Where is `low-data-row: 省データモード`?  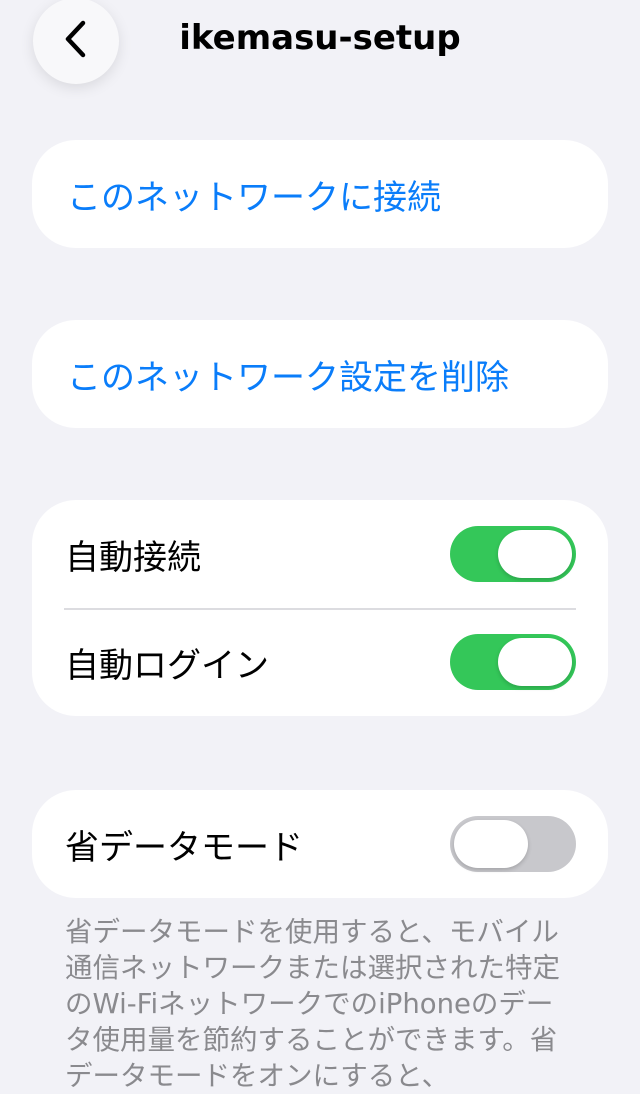 low-data-row: 省データモード is located at coordinates (320, 844).